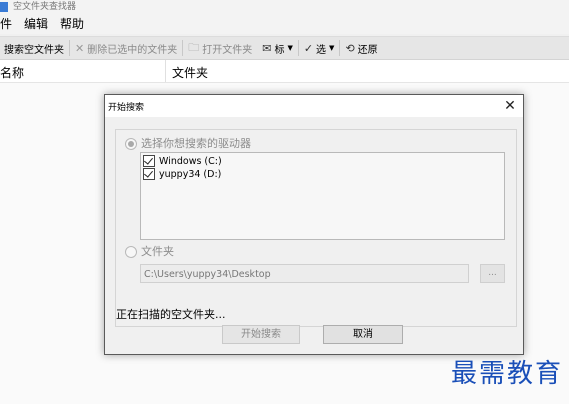 Image resolution: width=569 pixels, height=404 pixels. I want to click on folder-radio-label: 文件夹, so click(157, 251).